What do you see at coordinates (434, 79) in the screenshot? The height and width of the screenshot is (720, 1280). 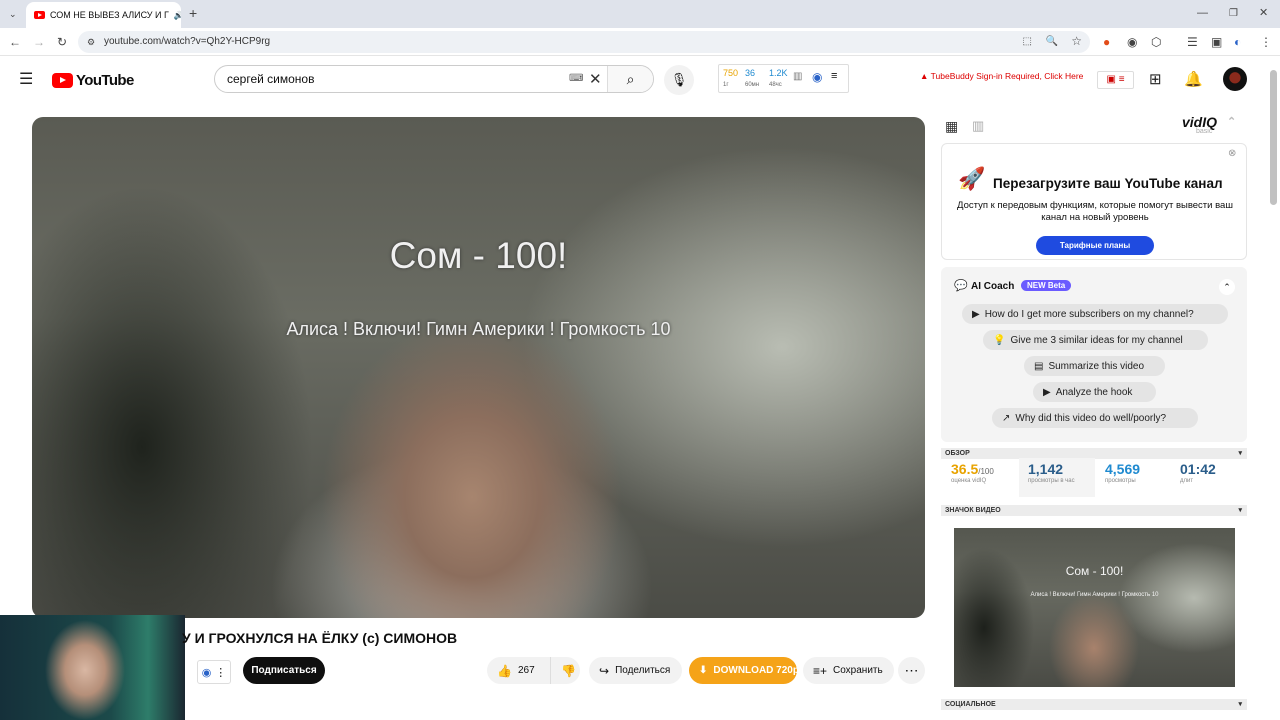 I see `search-box: сергей симонов ⌨ ✕ ⌕` at bounding box center [434, 79].